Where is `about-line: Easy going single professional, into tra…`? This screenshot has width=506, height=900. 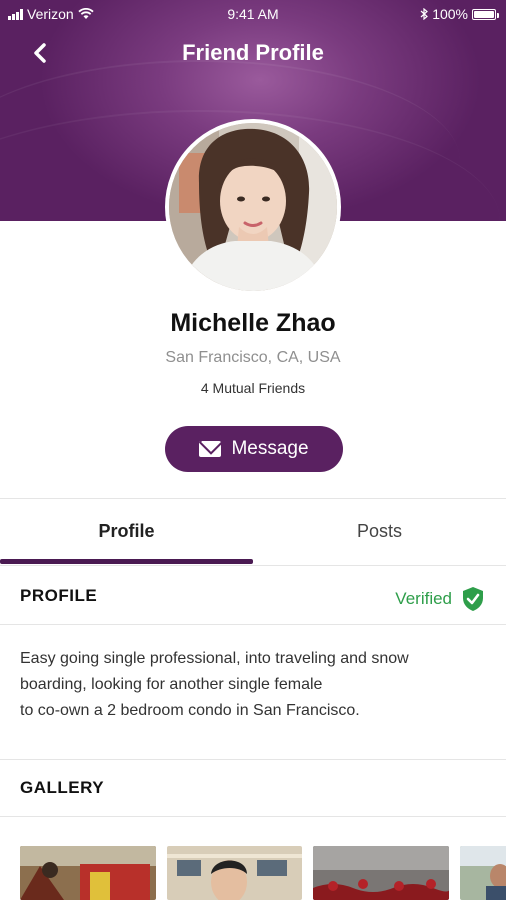 about-line: Easy going single professional, into tra… is located at coordinates (214, 658).